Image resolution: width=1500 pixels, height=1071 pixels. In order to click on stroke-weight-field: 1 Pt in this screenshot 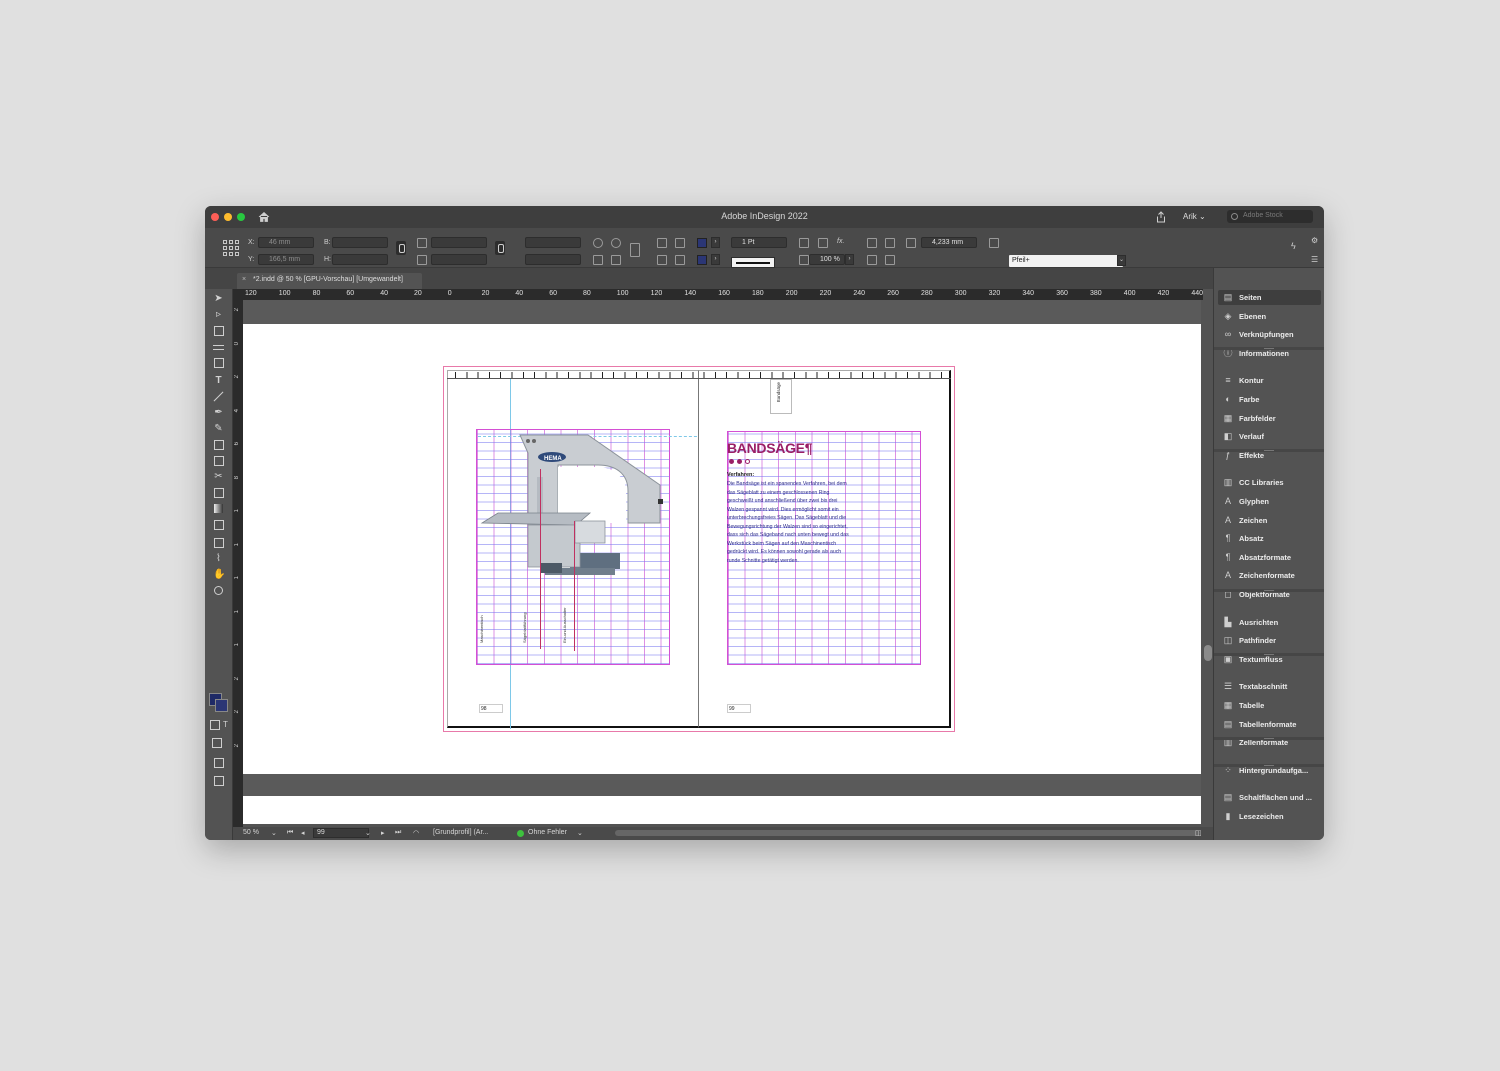, I will do `click(759, 242)`.